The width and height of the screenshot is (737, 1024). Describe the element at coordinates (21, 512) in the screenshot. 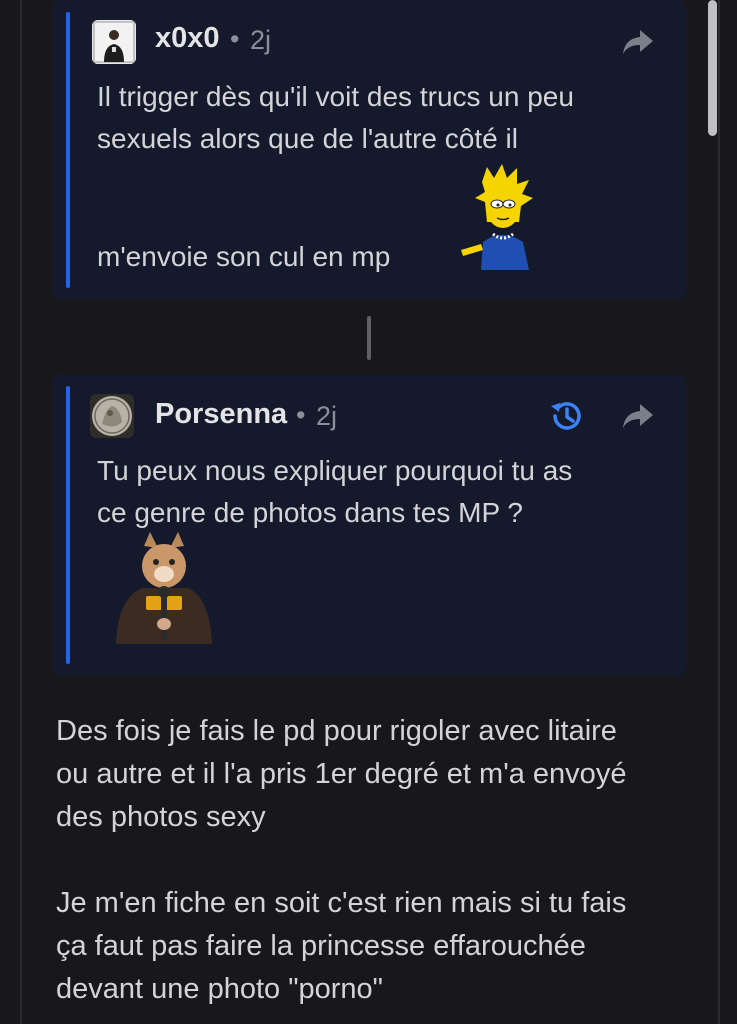

I see `left-border` at that location.